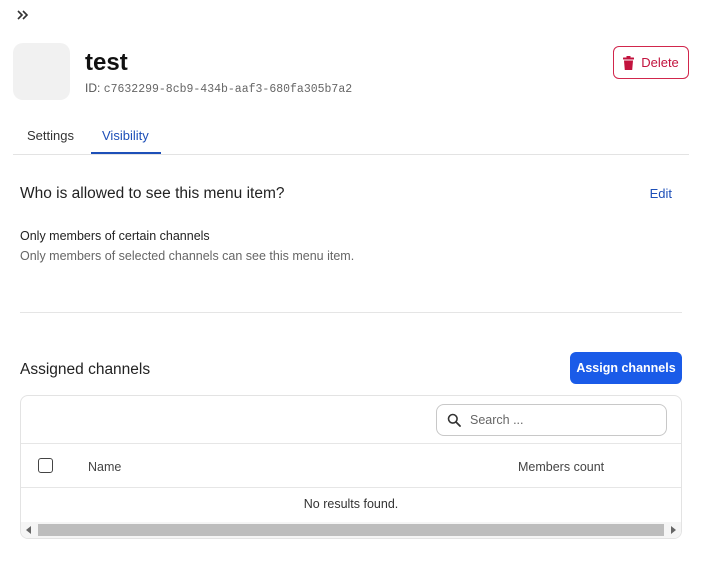  What do you see at coordinates (152, 193) in the screenshot?
I see `visibility-question: Who is allowed to see this menu item?` at bounding box center [152, 193].